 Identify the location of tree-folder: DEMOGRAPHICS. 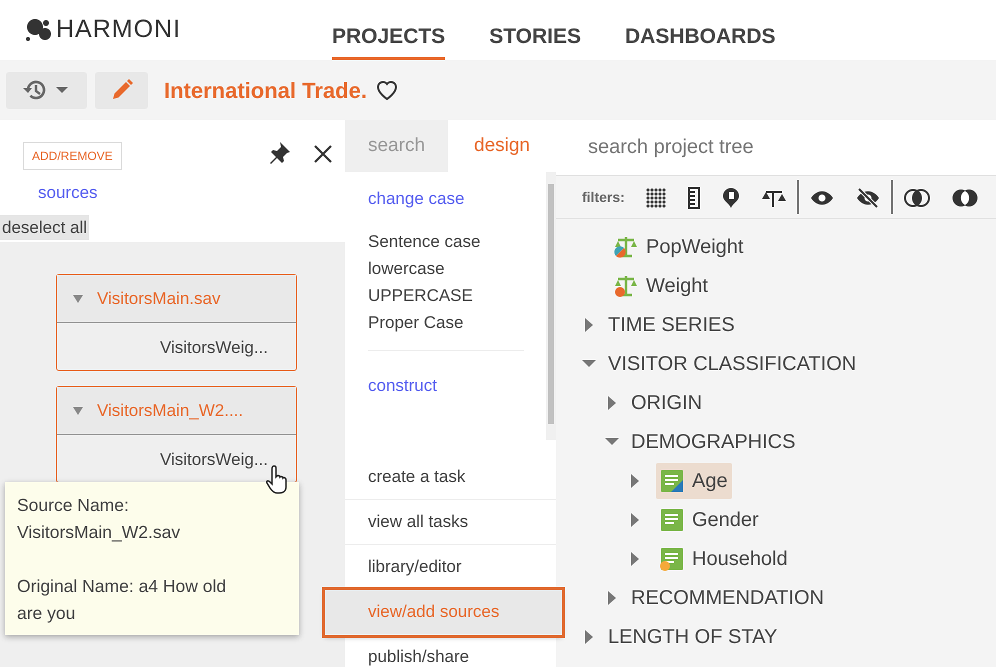
(713, 441).